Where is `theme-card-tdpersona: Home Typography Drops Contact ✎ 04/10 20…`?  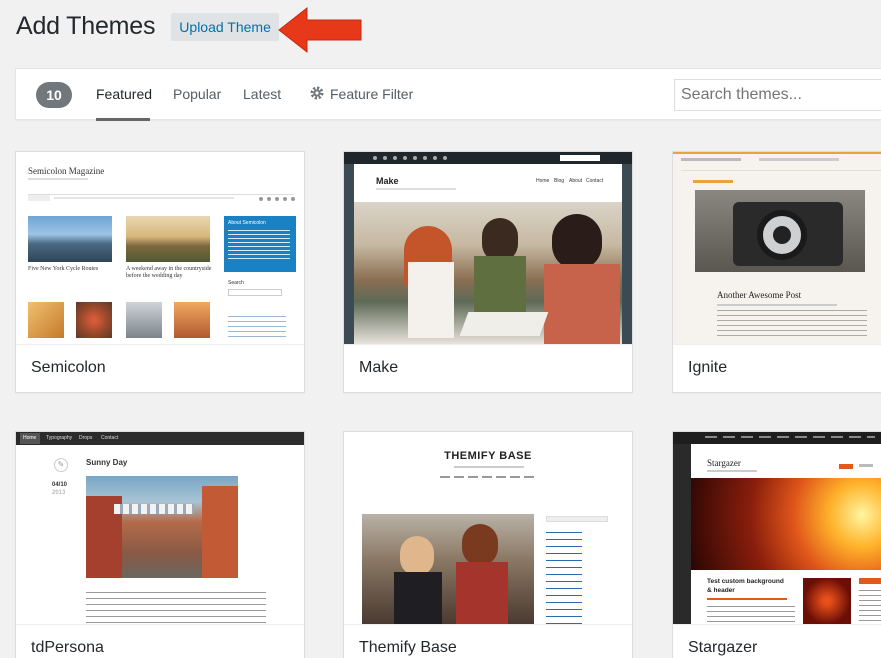
theme-card-tdpersona: Home Typography Drops Contact ✎ 04/10 20… is located at coordinates (160, 544).